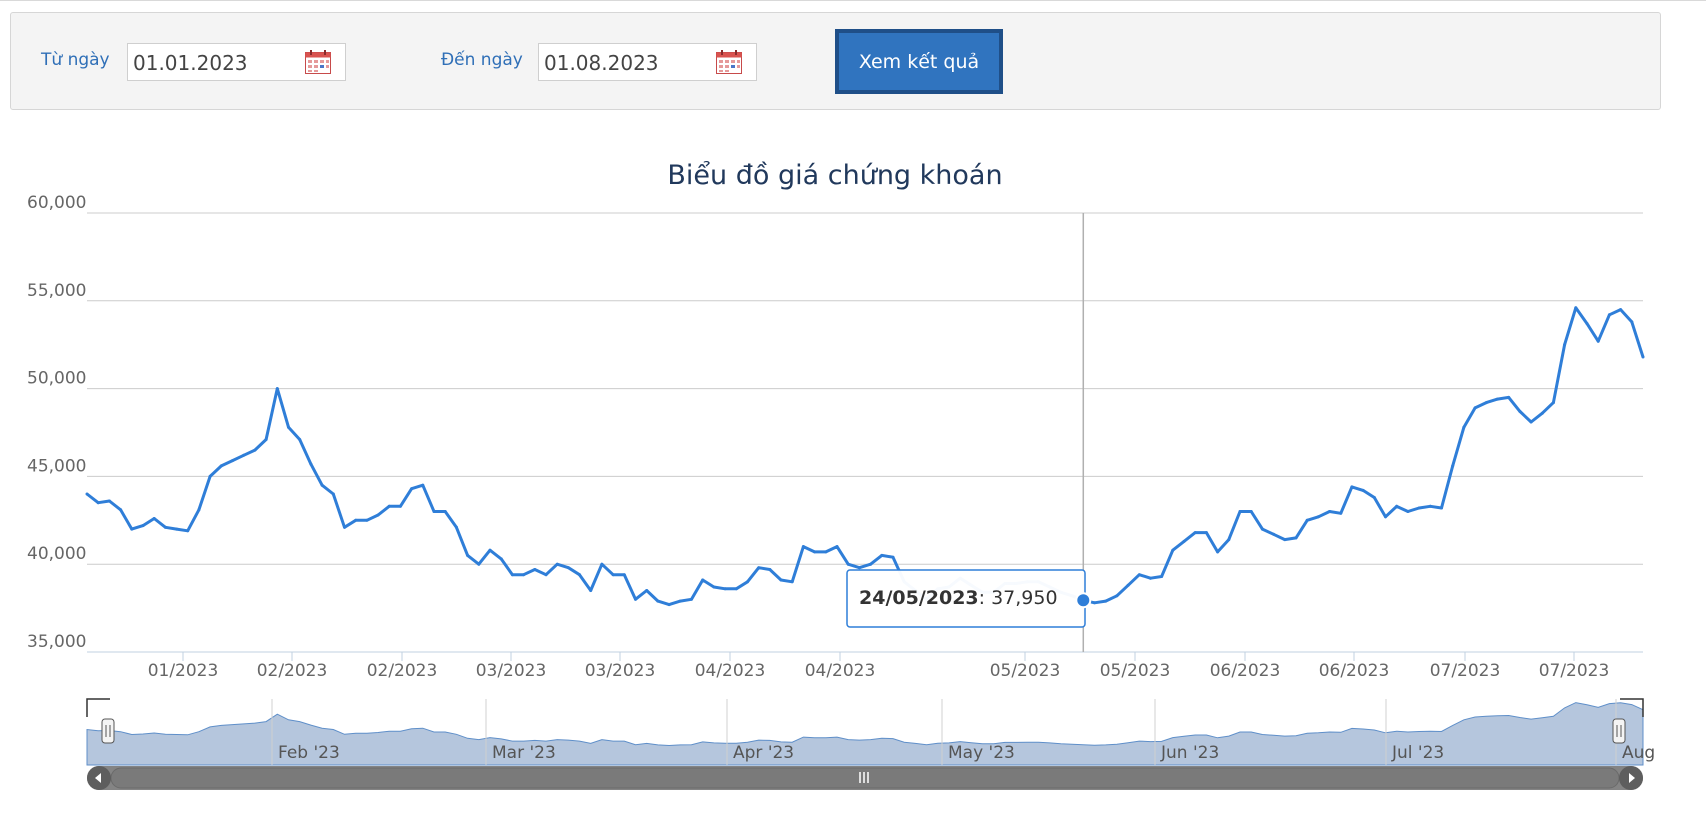  I want to click on x-tick-label: 07/2023, so click(1574, 671).